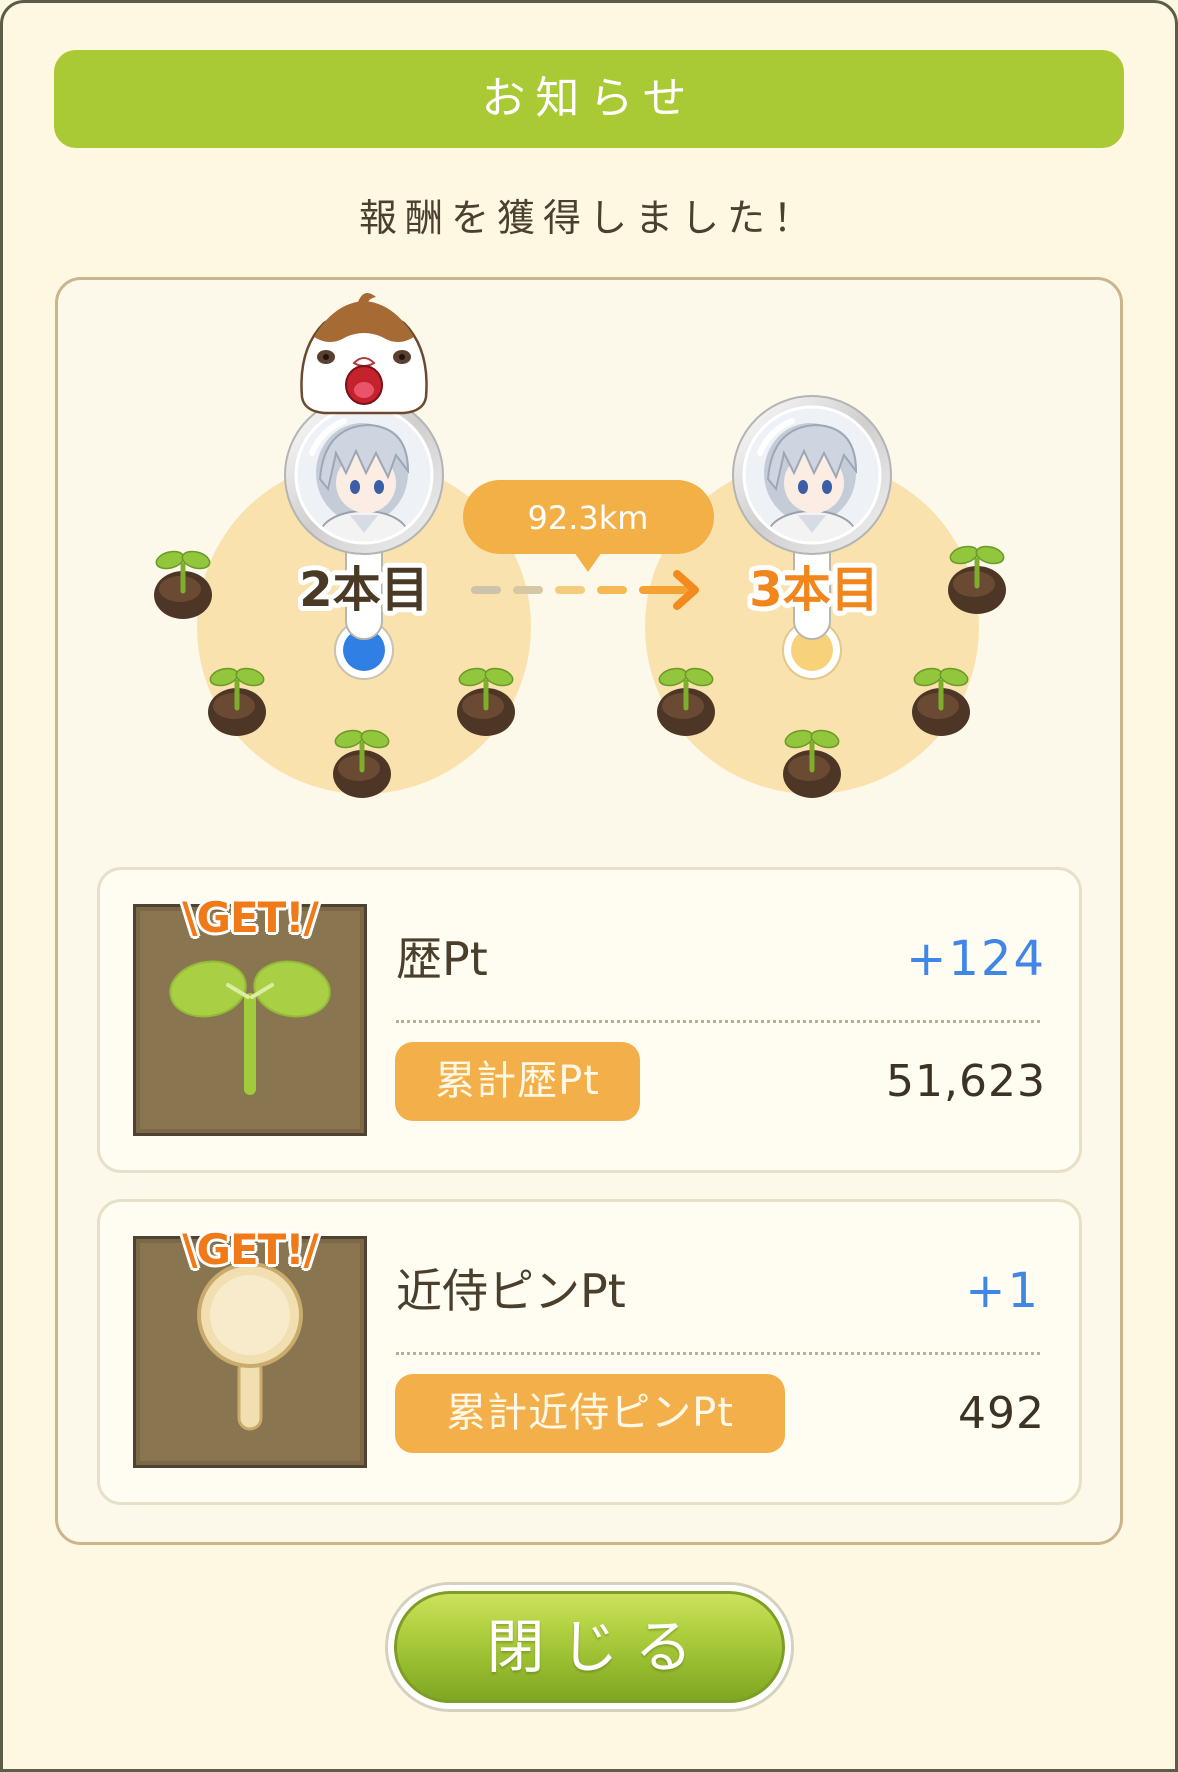  What do you see at coordinates (363, 590) in the screenshot?
I see `origin-stop-label: 2本目` at bounding box center [363, 590].